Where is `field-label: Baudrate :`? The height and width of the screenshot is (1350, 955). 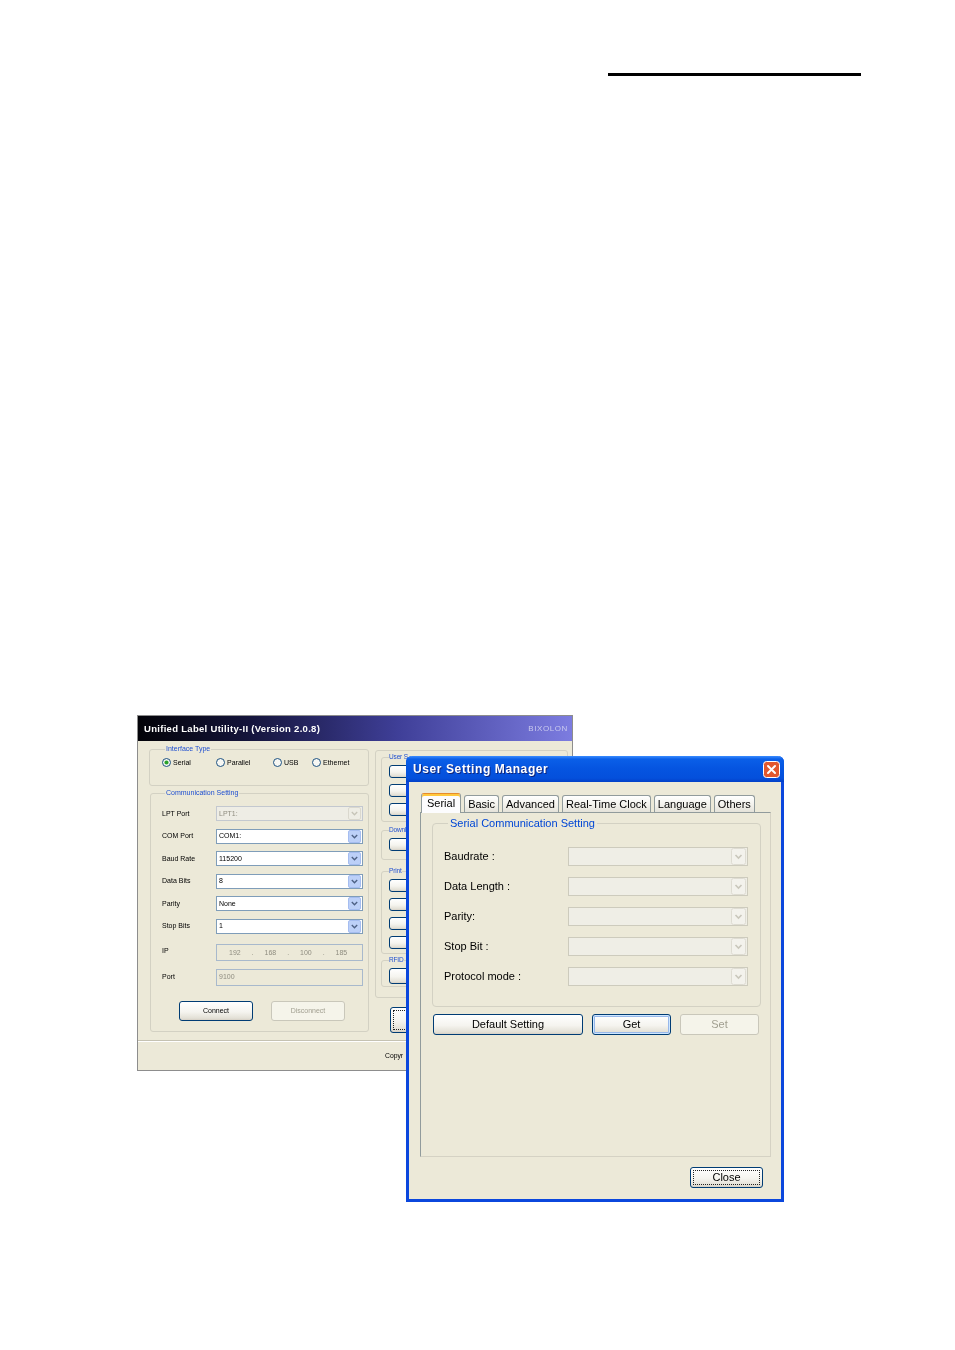
field-label: Baudrate : is located at coordinates (470, 856).